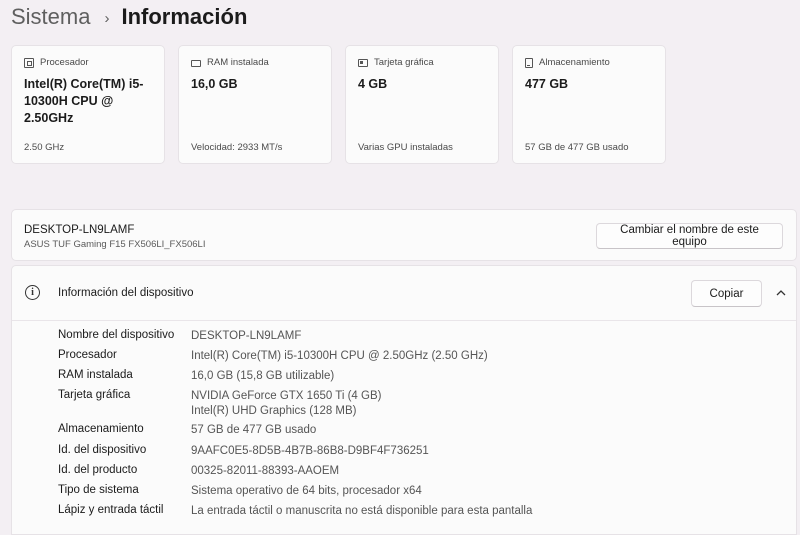 The width and height of the screenshot is (800, 535). What do you see at coordinates (265, 471) in the screenshot?
I see `spec-value: 00325-82011-88393-AAOEM` at bounding box center [265, 471].